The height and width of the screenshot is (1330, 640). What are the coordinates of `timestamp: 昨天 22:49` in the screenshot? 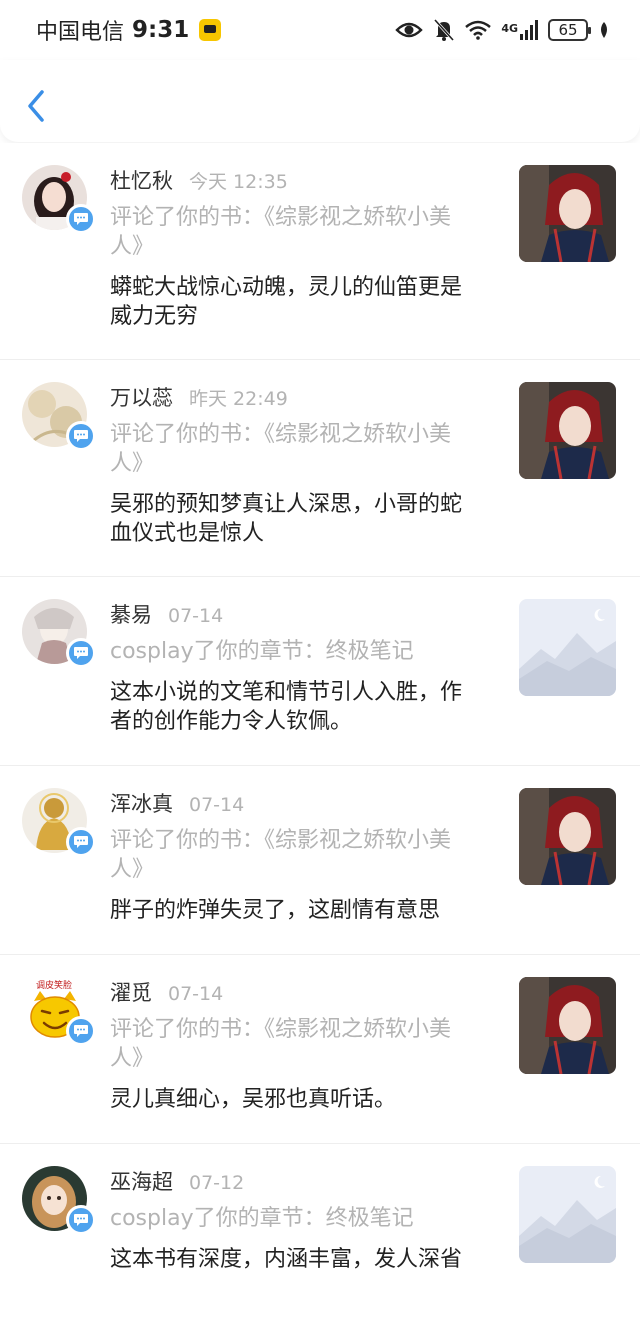 It's located at (238, 399).